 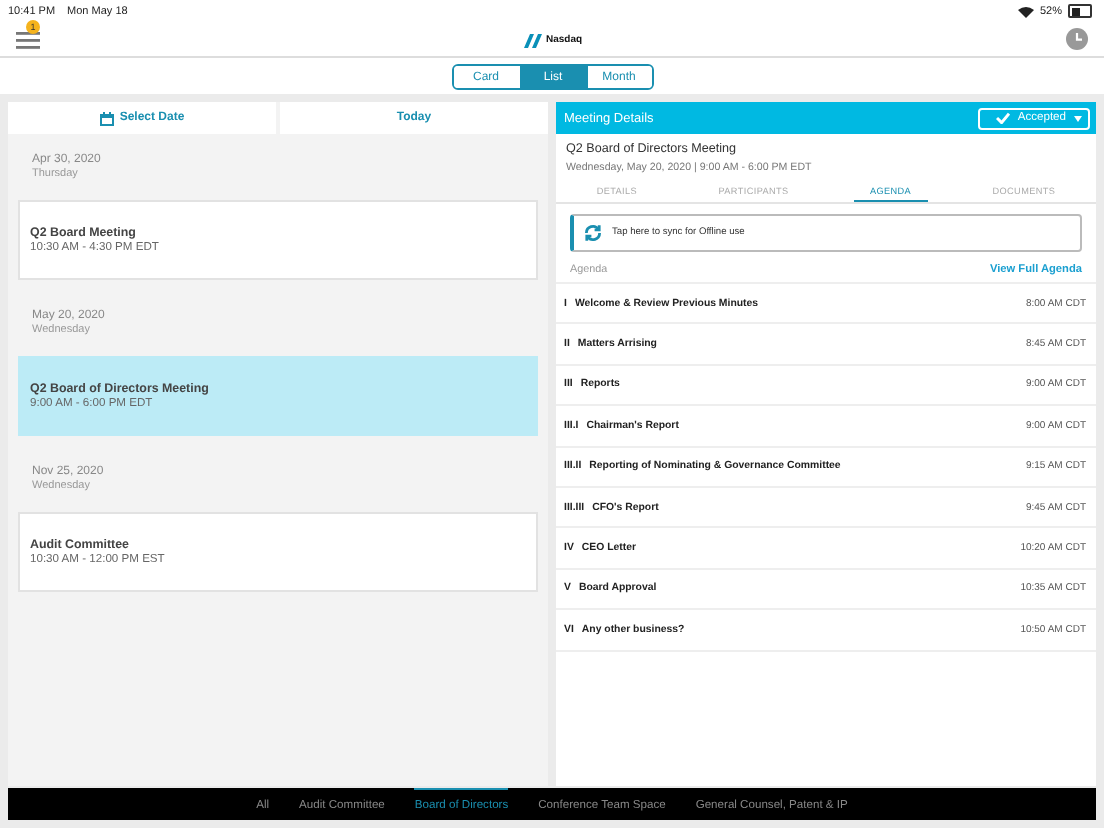 I want to click on clock-icon, so click(x=1077, y=39).